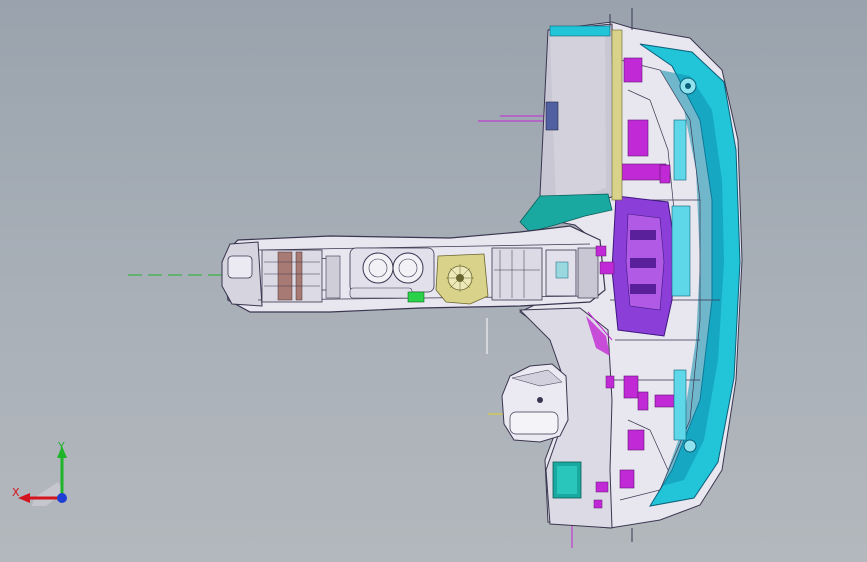 This screenshot has width=867, height=562. I want to click on cup-holder-icon, so click(392, 270).